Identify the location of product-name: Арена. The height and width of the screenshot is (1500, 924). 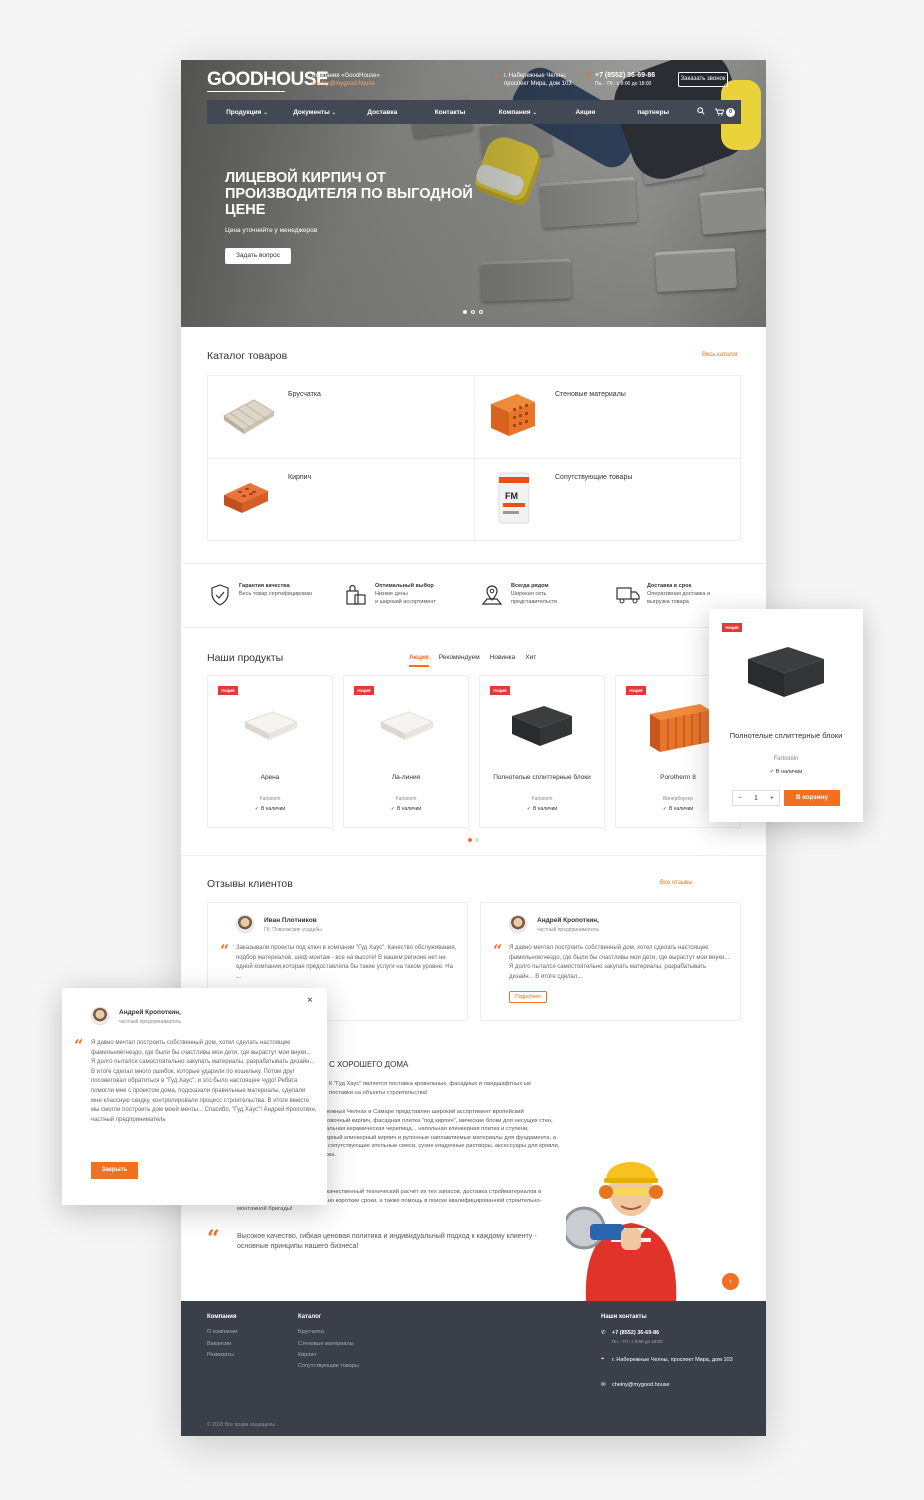
(270, 778).